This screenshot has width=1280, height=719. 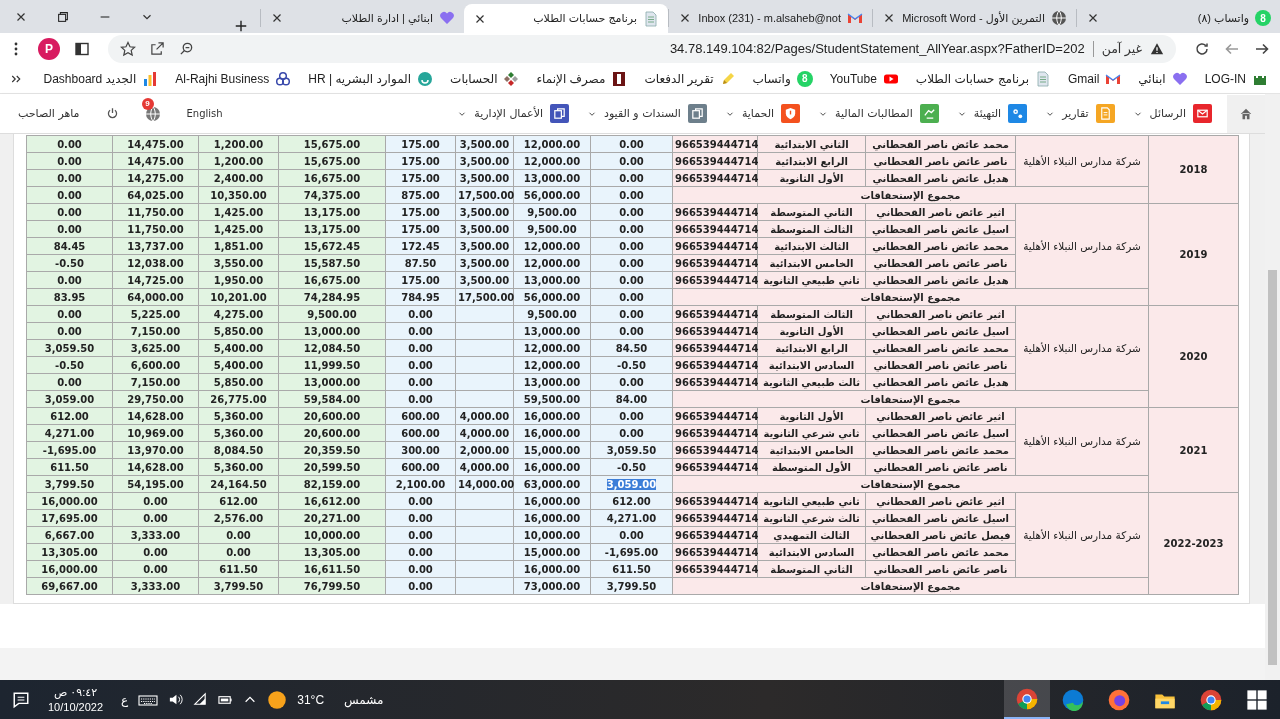 I want to click on bookmark: تقرير الدفعات, so click(x=690, y=78).